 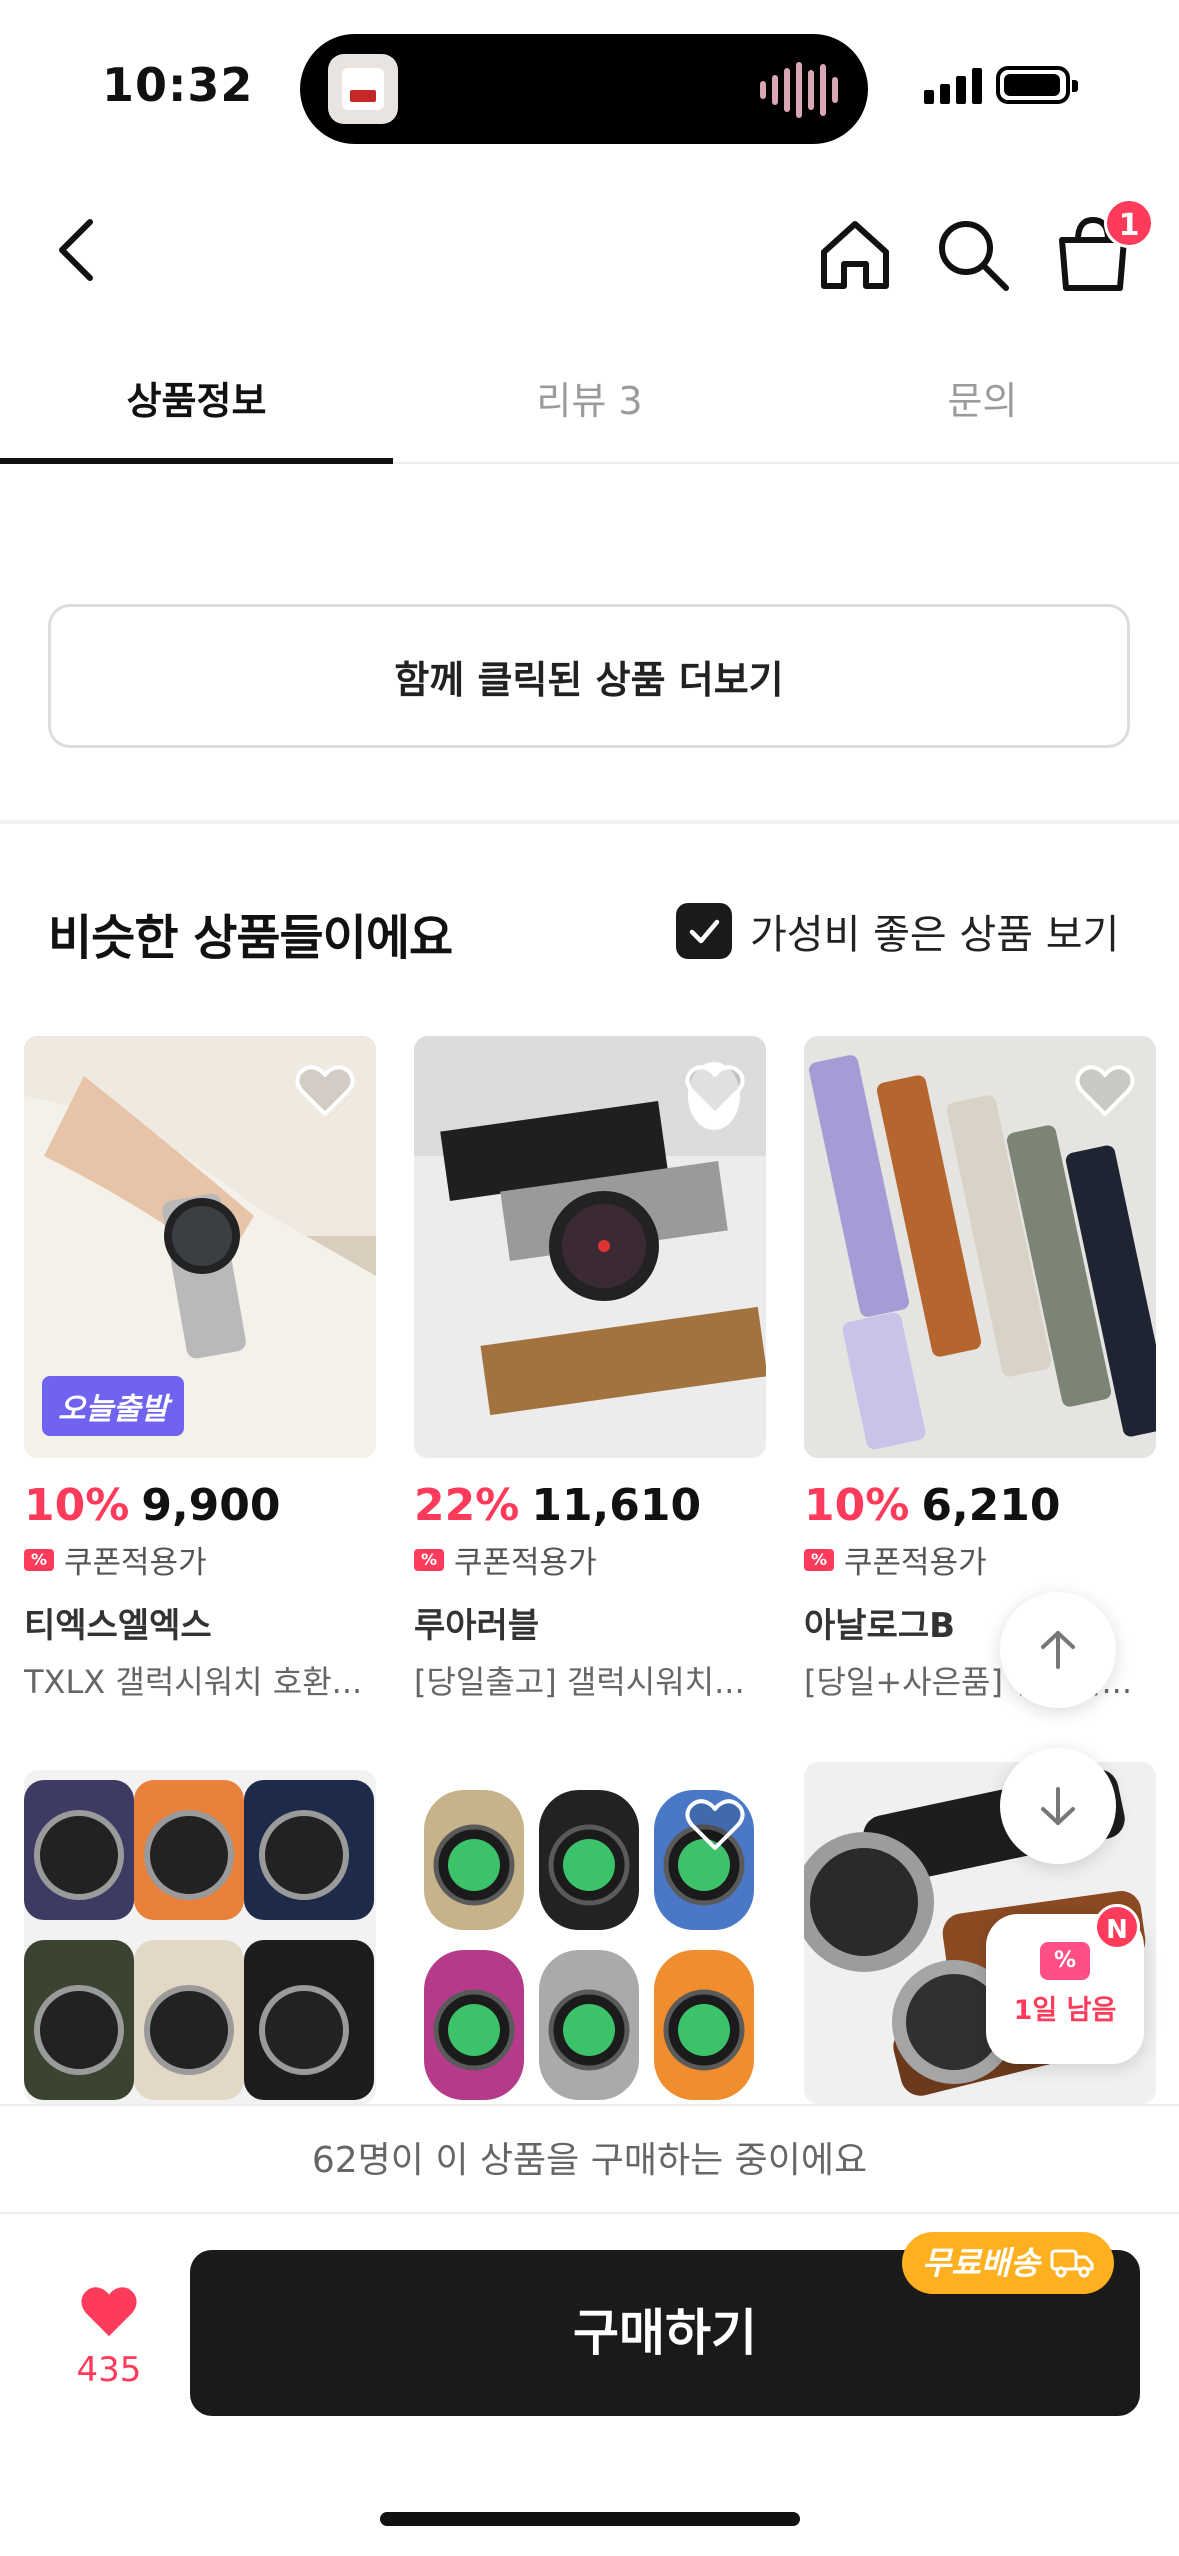 I want to click on bottom-action-bar: 435 구매하기 무료배송, so click(x=589, y=2385).